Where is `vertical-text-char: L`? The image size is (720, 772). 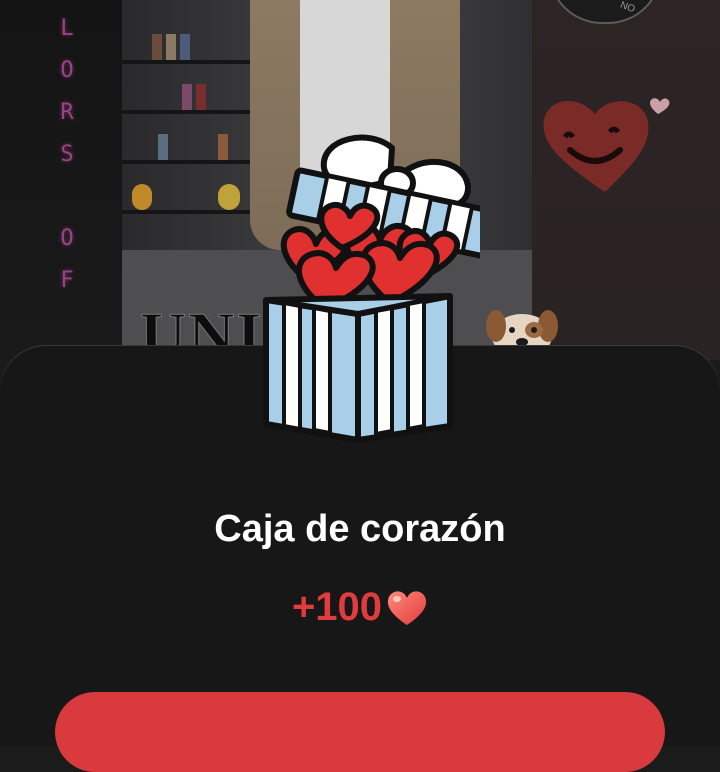 vertical-text-char: L is located at coordinates (67, 28).